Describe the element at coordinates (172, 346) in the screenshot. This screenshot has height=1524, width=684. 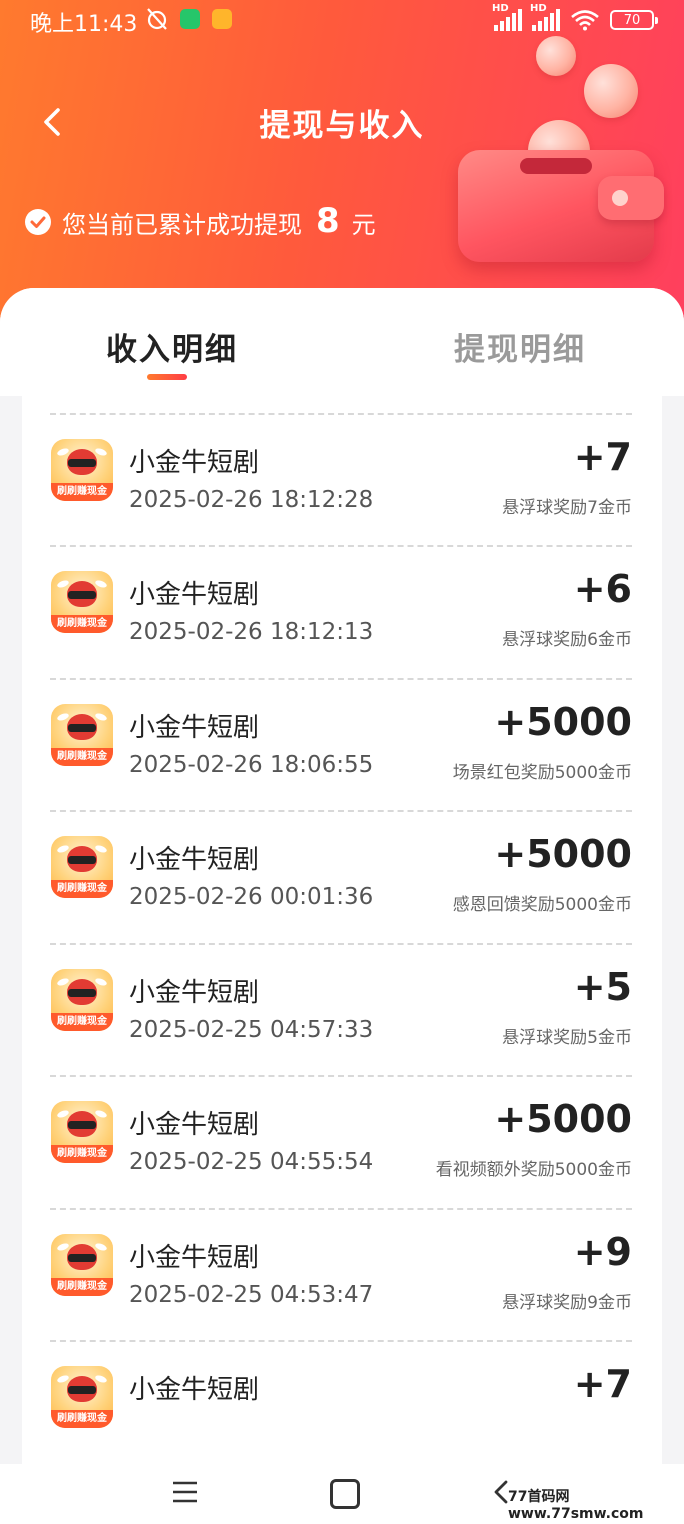
I see `tab-income-details: 收入明细` at that location.